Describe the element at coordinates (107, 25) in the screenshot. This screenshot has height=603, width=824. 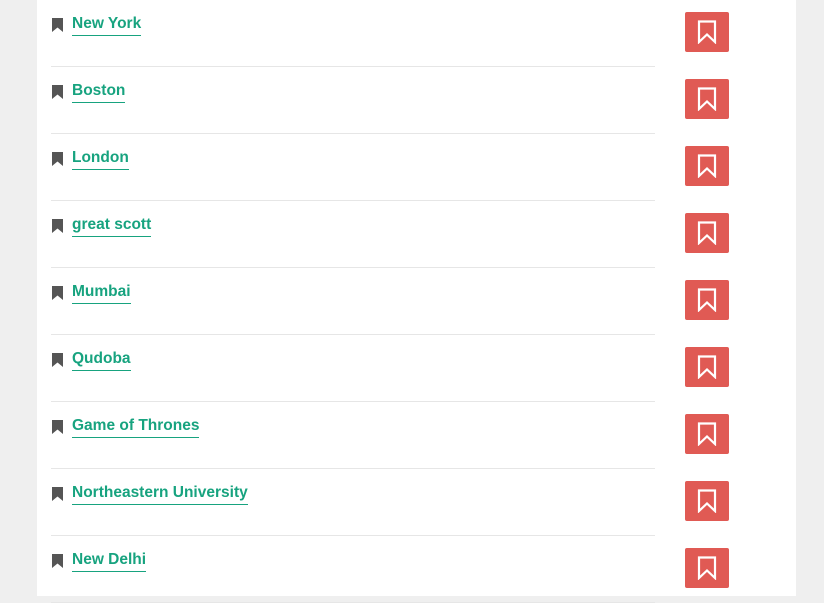
I see `bookmark-link: New York` at that location.